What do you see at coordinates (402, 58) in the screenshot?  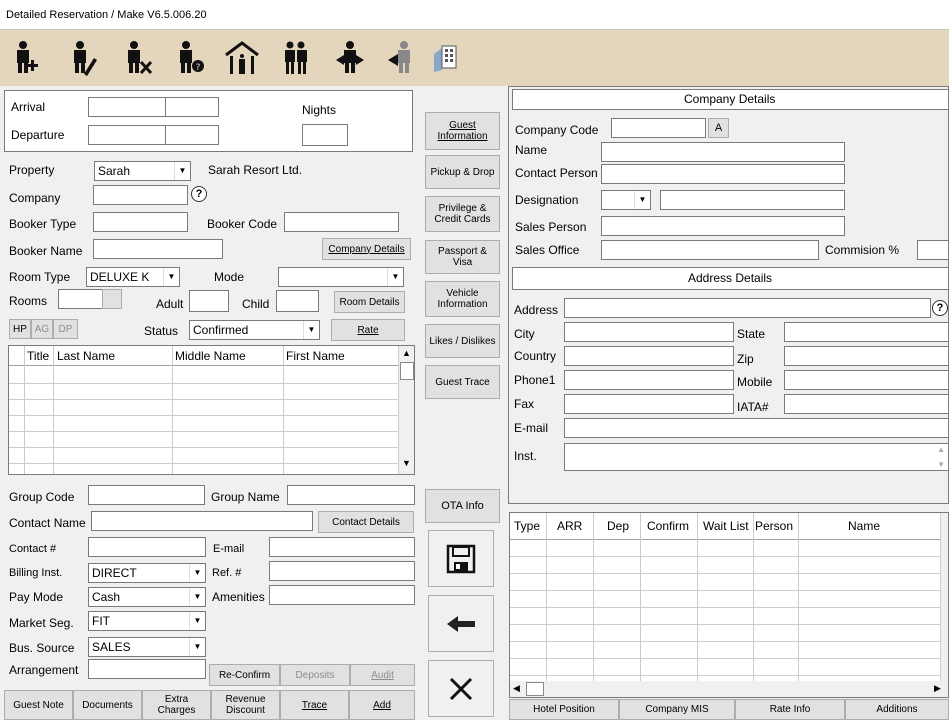 I see `guest-walk-icon` at bounding box center [402, 58].